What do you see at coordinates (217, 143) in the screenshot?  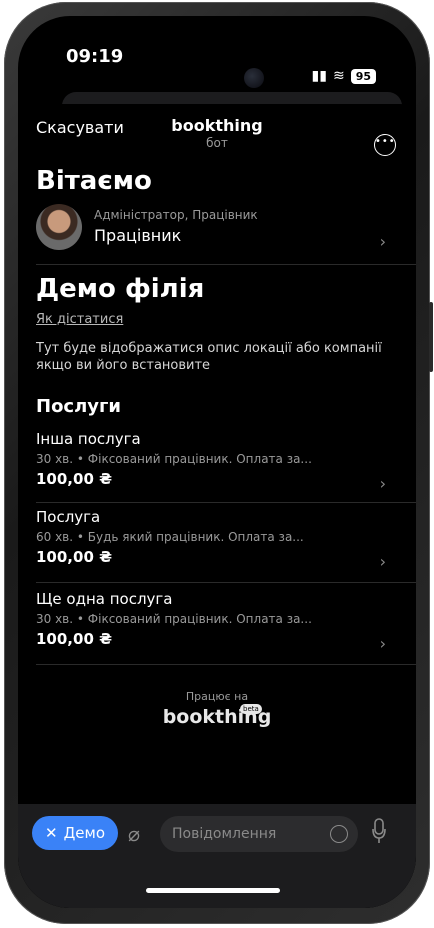 I see `bot-subtitle: бот` at bounding box center [217, 143].